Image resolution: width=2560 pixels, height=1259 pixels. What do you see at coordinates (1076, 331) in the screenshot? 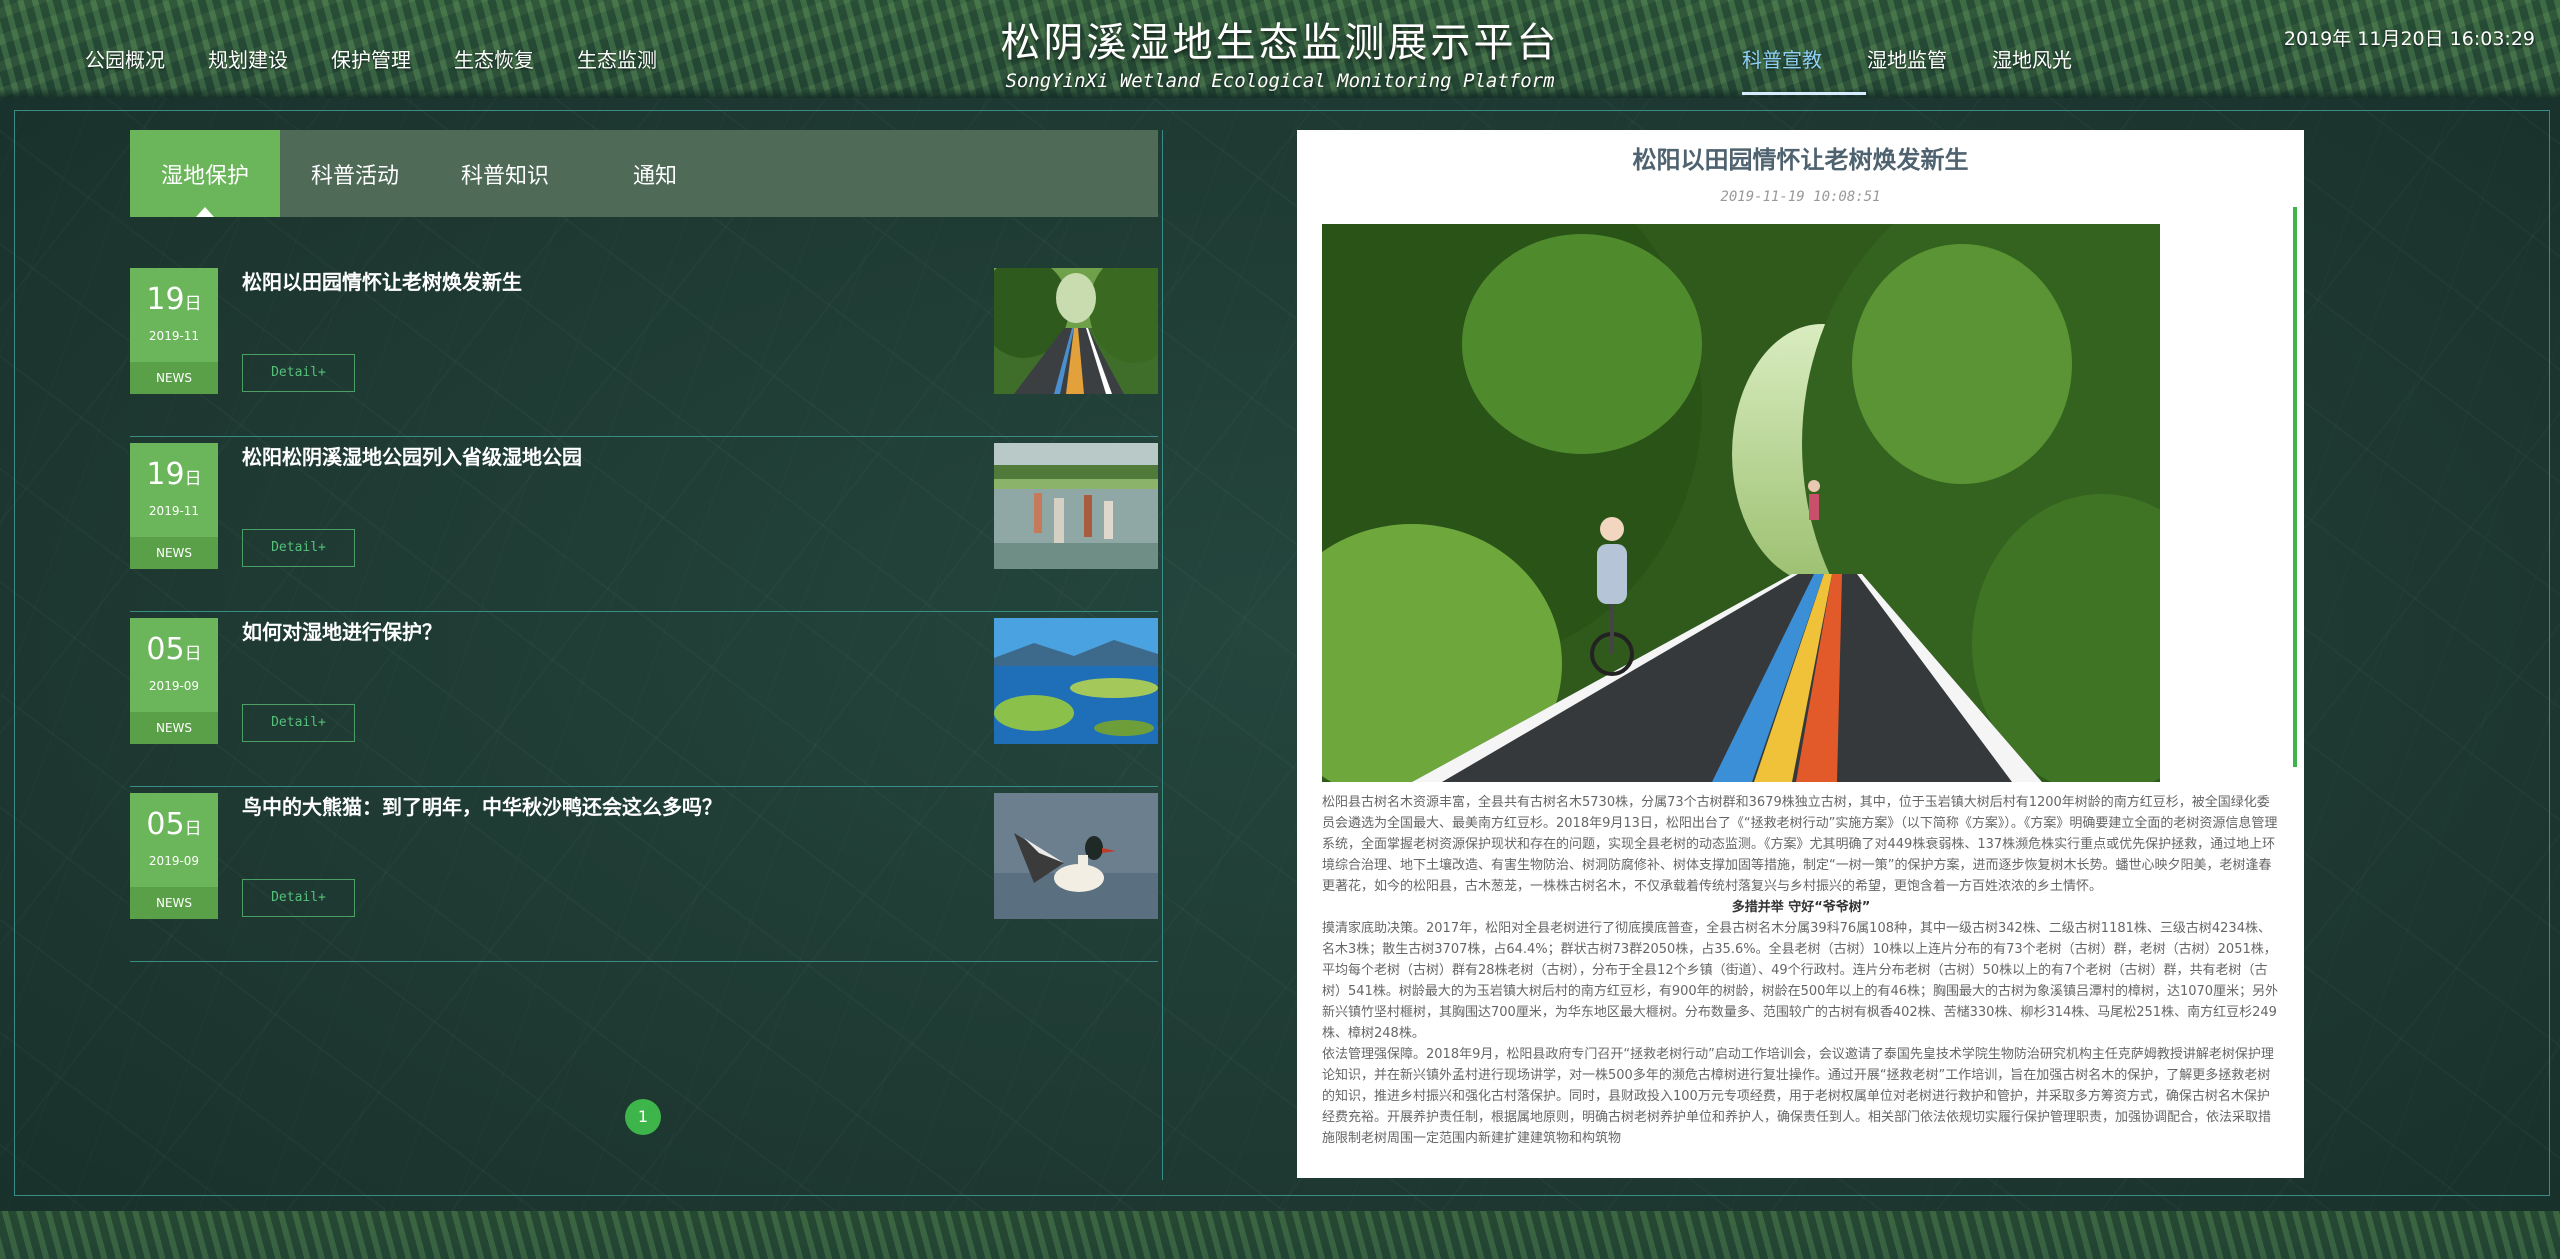
I see `forest-road-thumbnail` at bounding box center [1076, 331].